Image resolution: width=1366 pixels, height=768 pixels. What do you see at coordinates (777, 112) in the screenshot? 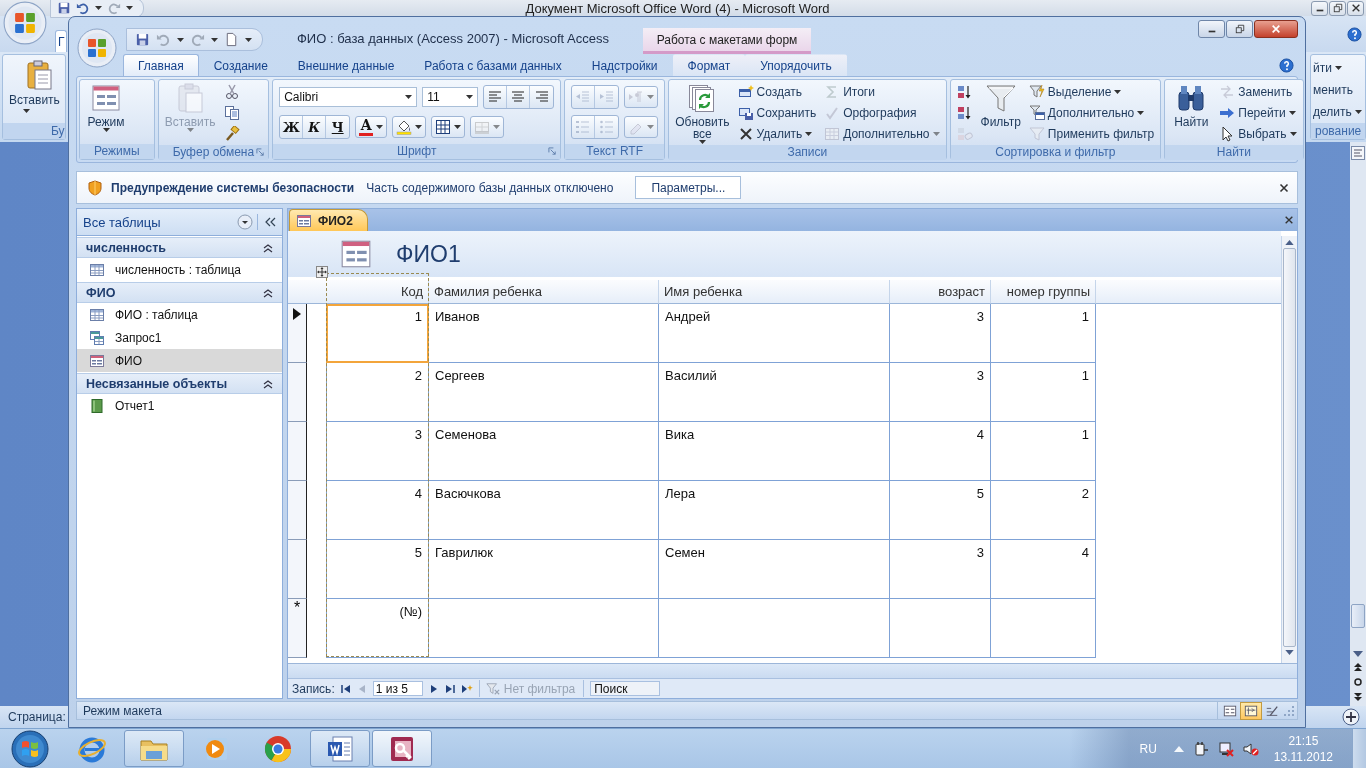
I see `ribbon-button: Сохранить` at bounding box center [777, 112].